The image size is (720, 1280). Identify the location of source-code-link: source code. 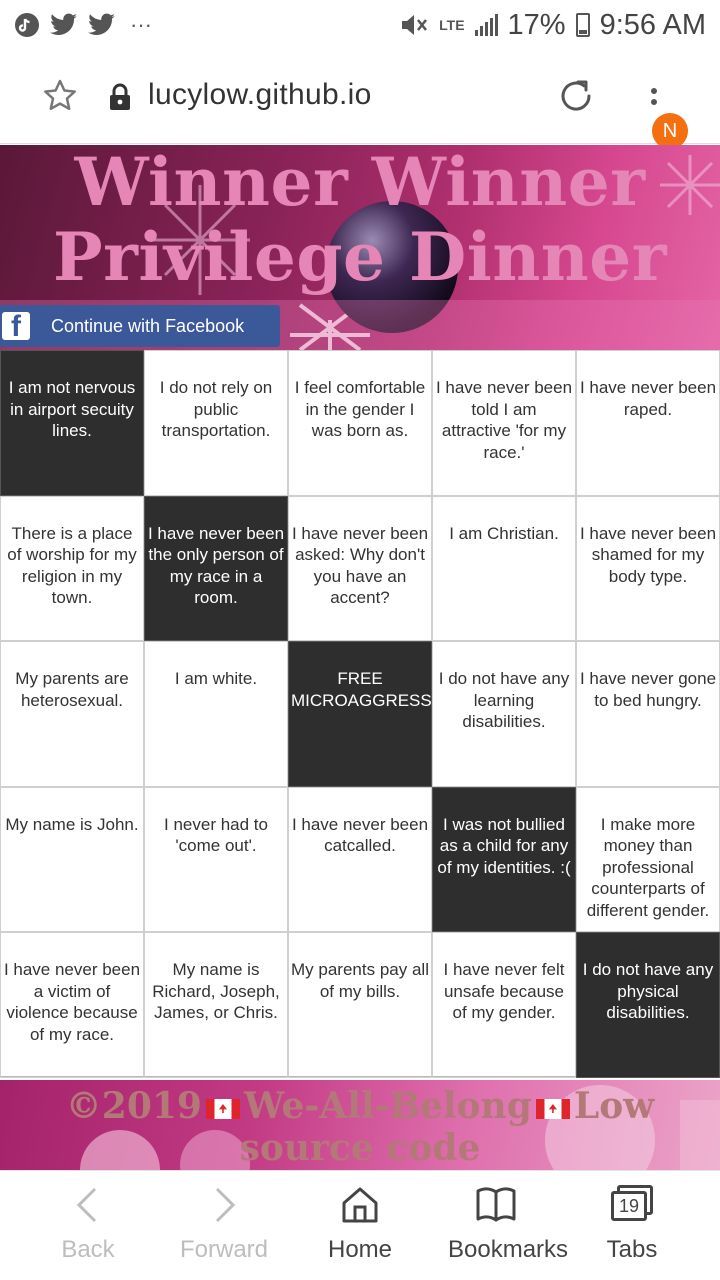
(360, 1148).